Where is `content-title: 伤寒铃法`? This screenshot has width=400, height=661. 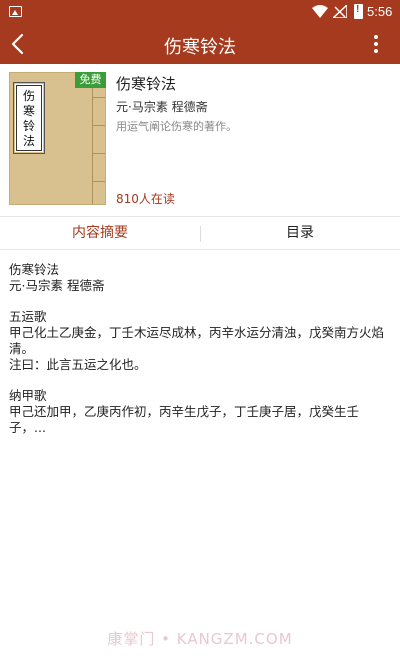 content-title: 伤寒铃法 is located at coordinates (34, 269).